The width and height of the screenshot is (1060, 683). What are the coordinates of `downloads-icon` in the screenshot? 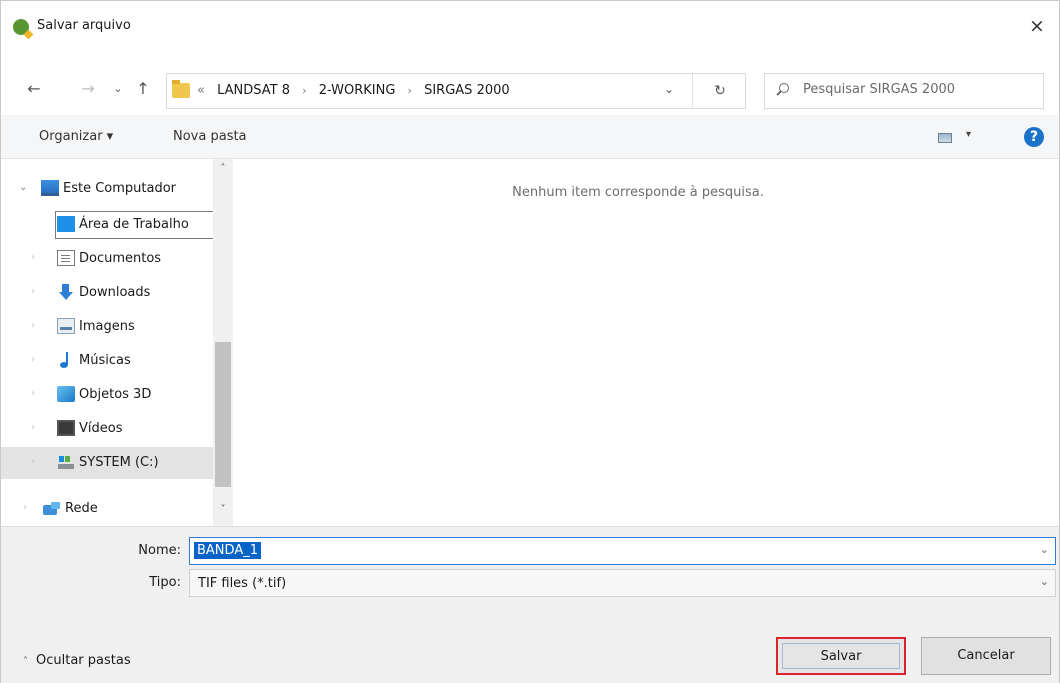 It's located at (66, 292).